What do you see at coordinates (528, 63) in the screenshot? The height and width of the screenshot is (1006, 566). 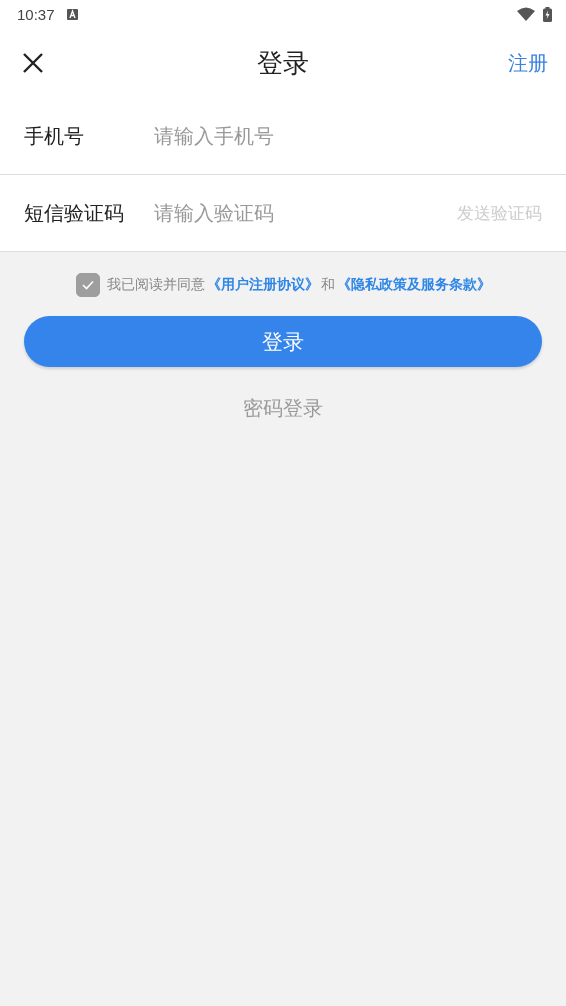 I see `register-link: 注册` at bounding box center [528, 63].